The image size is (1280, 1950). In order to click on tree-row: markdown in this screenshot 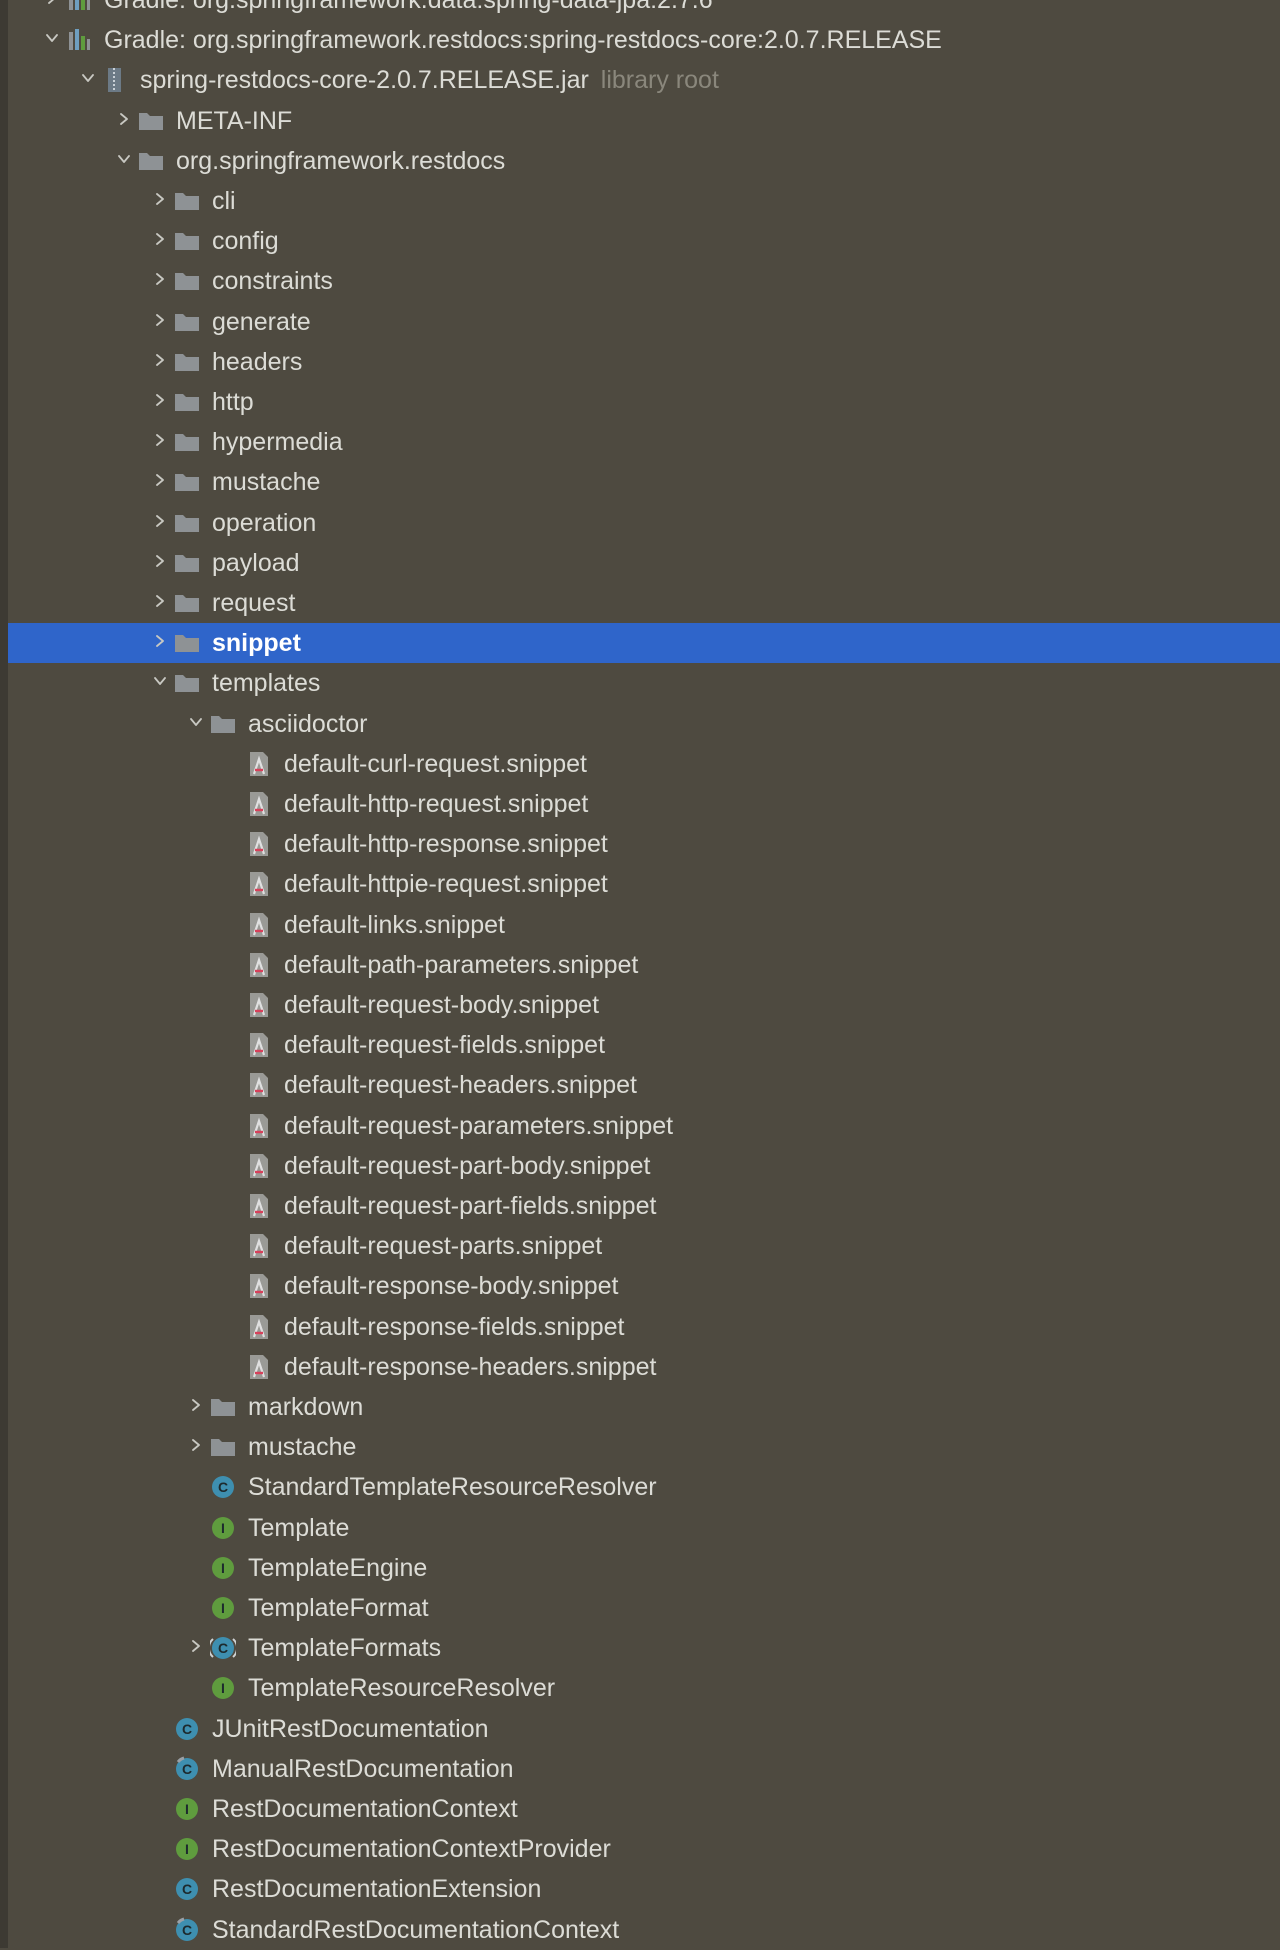, I will do `click(644, 1407)`.